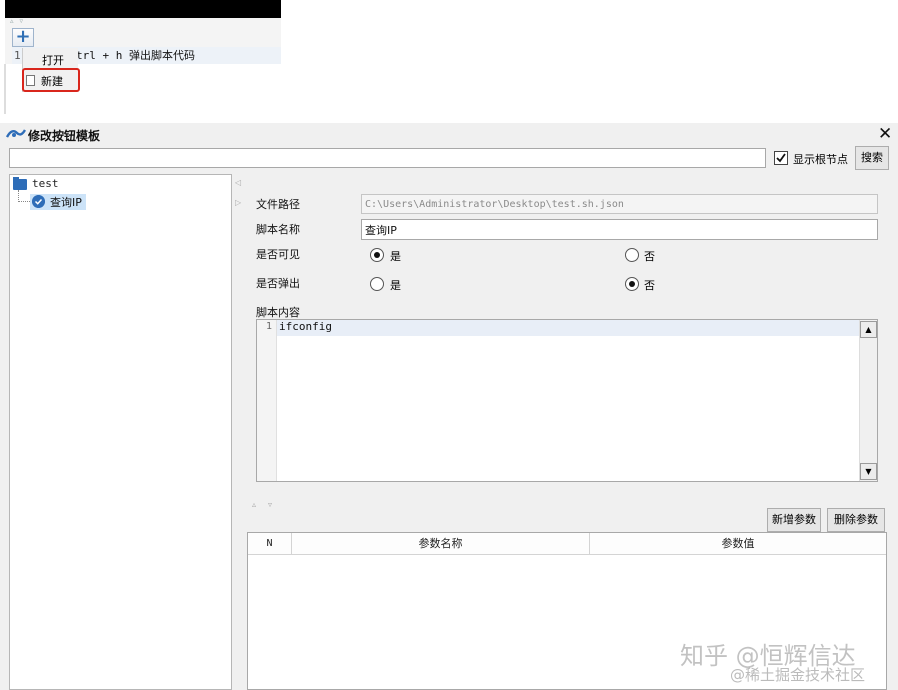  I want to click on script-name-label: 脚本名称, so click(278, 229).